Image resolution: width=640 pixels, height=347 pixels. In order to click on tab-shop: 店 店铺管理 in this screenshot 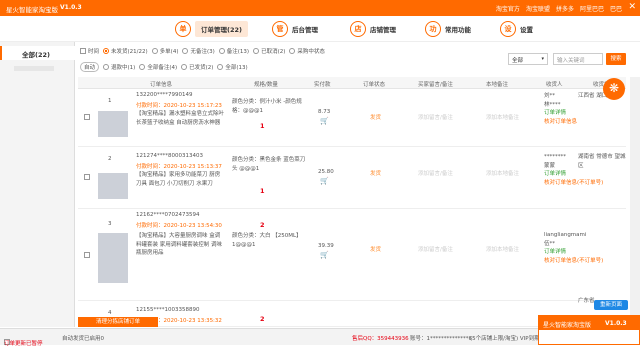, I will do `click(373, 29)`.